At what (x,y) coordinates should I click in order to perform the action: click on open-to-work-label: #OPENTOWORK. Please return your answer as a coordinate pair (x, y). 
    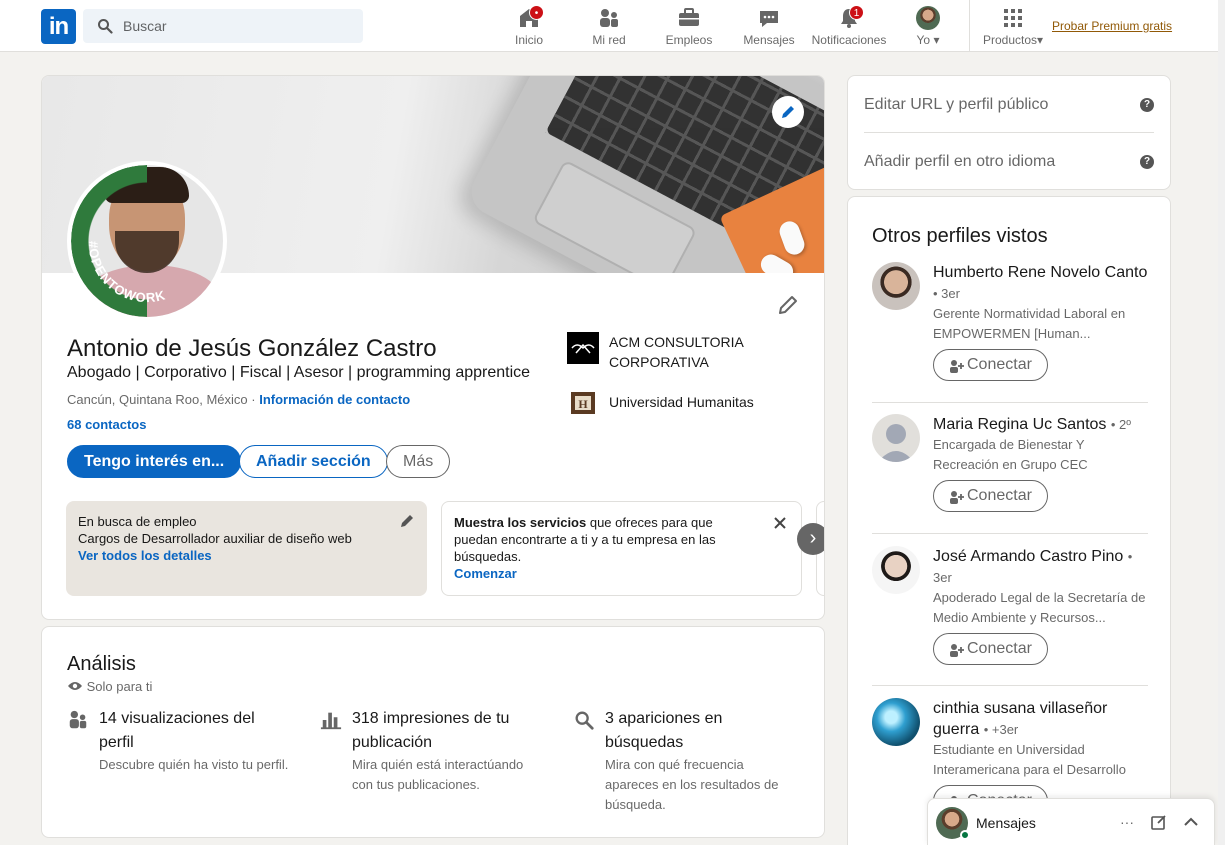
    Looking at the image, I should click on (127, 273).